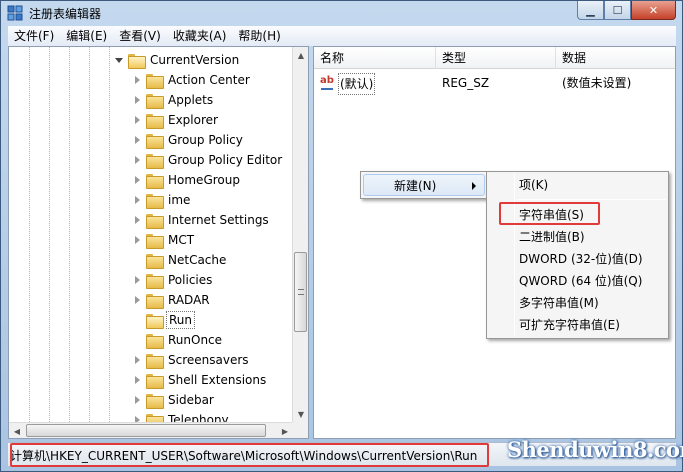 Image resolution: width=683 pixels, height=472 pixels. Describe the element at coordinates (205, 140) in the screenshot. I see `tree-item-label: Group Policy` at that location.